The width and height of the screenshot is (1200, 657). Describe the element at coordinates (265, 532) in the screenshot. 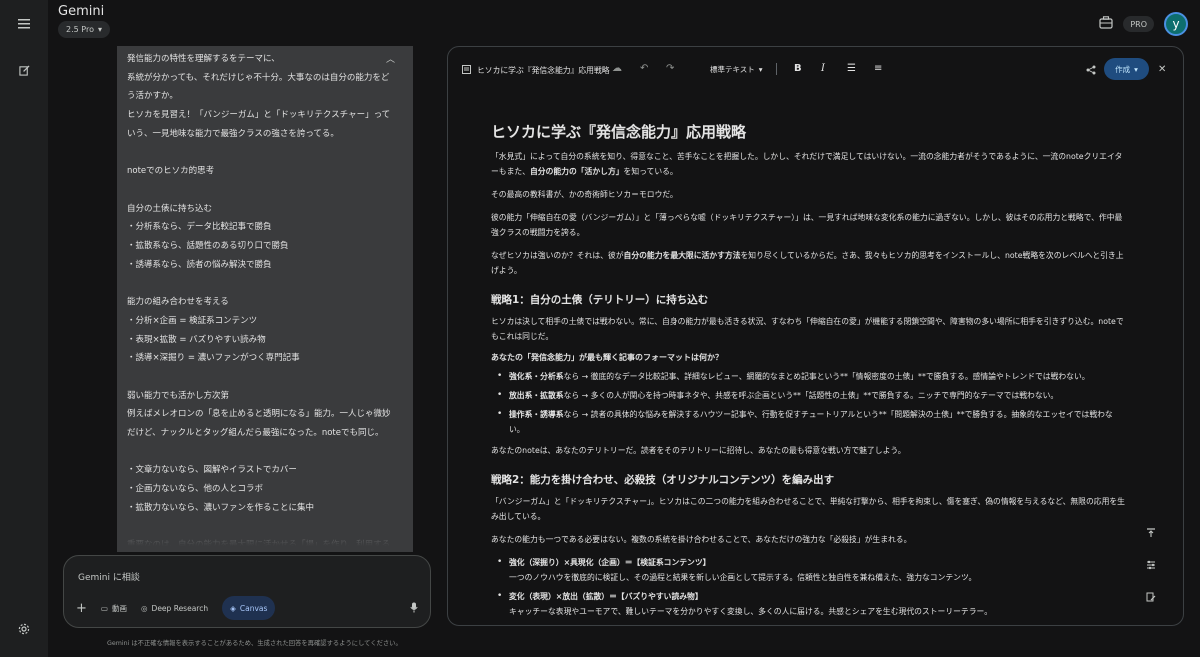

I see `scroll-fade` at that location.